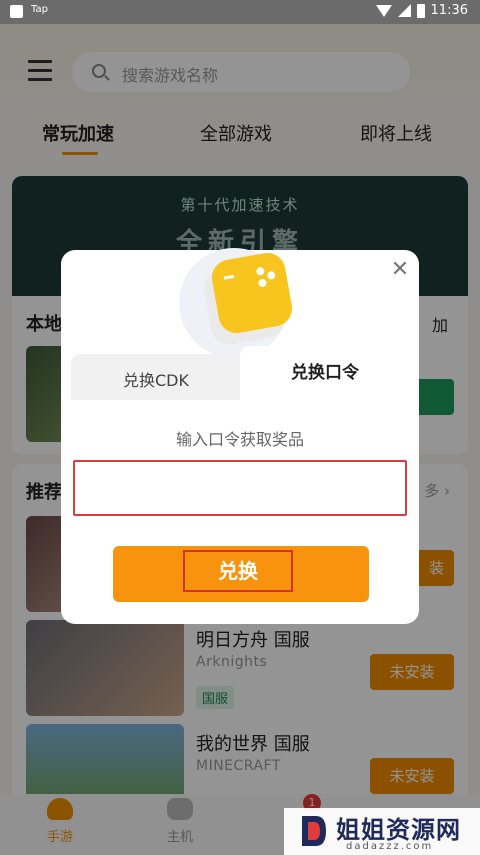 This screenshot has height=855, width=480. Describe the element at coordinates (238, 571) in the screenshot. I see `redeem-button-label: 兑换` at that location.